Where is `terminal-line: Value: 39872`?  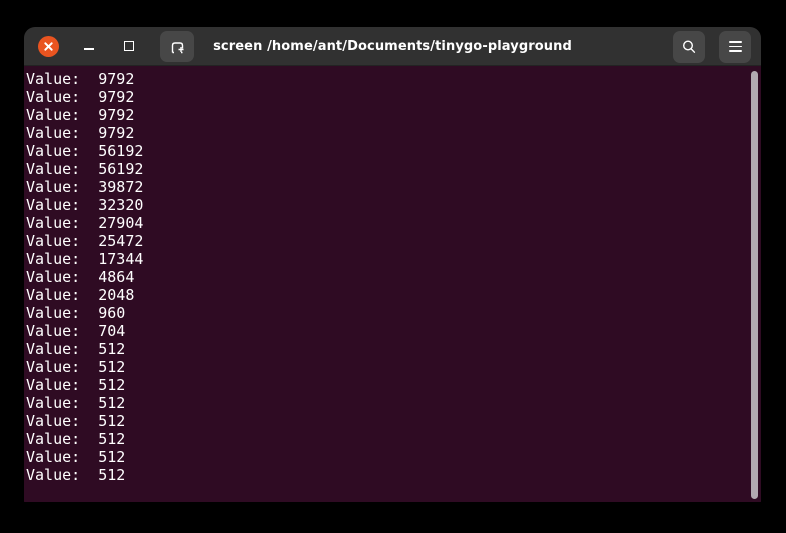 terminal-line: Value: 39872 is located at coordinates (85, 187).